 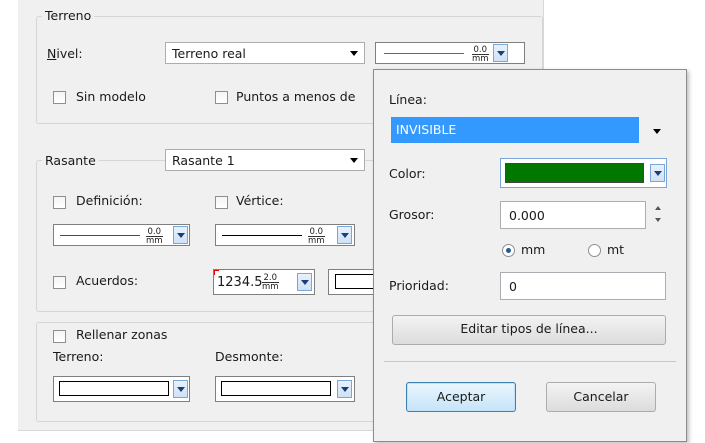 What do you see at coordinates (70, 160) in the screenshot?
I see `rasante-label: Rasante` at bounding box center [70, 160].